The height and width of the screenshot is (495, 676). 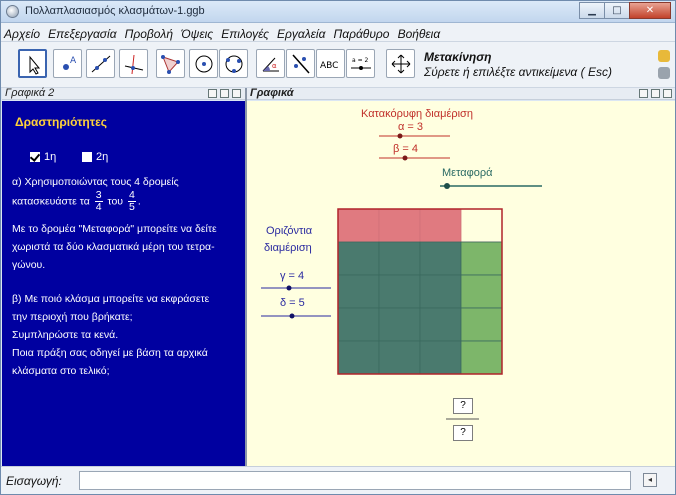 What do you see at coordinates (95, 157) in the screenshot?
I see `checkbox-activity-2: 2η` at bounding box center [95, 157].